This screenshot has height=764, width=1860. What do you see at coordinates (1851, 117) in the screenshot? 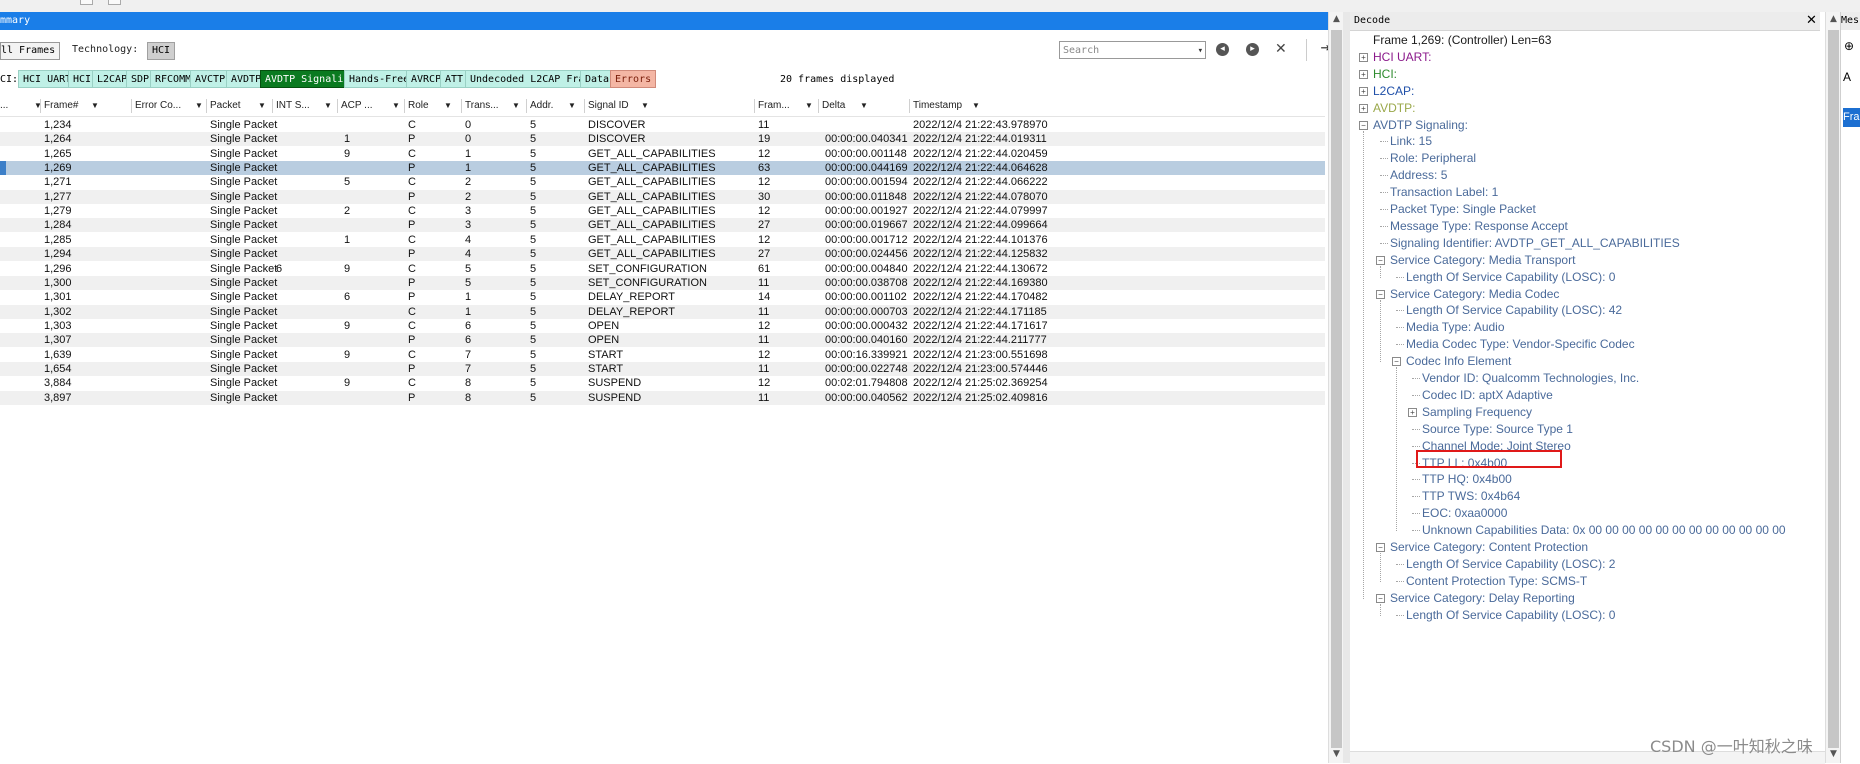
I see `messages-frame-tab: Fra` at bounding box center [1851, 117].